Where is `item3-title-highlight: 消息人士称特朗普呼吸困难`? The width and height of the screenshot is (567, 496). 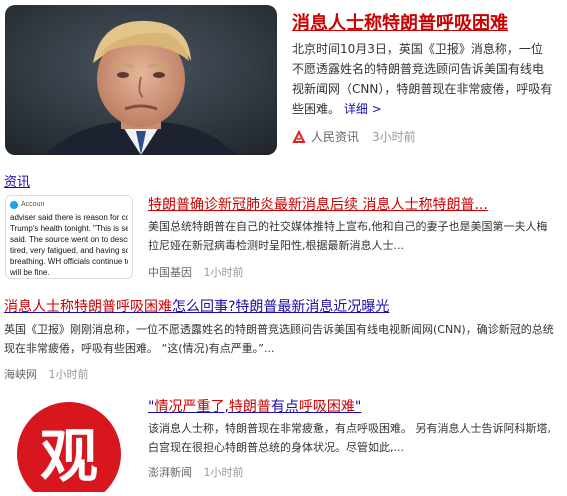
item3-title-highlight: 消息人士称特朗普呼吸困难 is located at coordinates (88, 307).